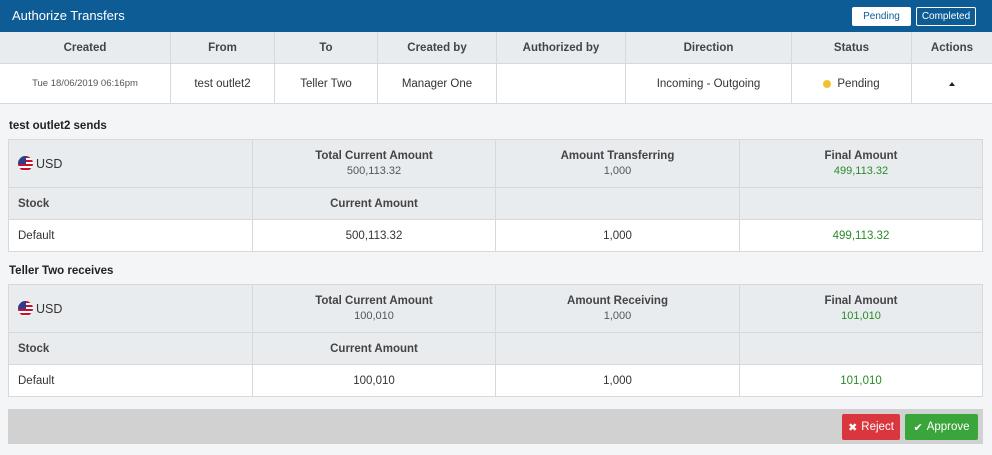 This screenshot has height=455, width=992. Describe the element at coordinates (861, 308) in the screenshot. I see `receiver-final-cell: Final Amount 101,010` at that location.